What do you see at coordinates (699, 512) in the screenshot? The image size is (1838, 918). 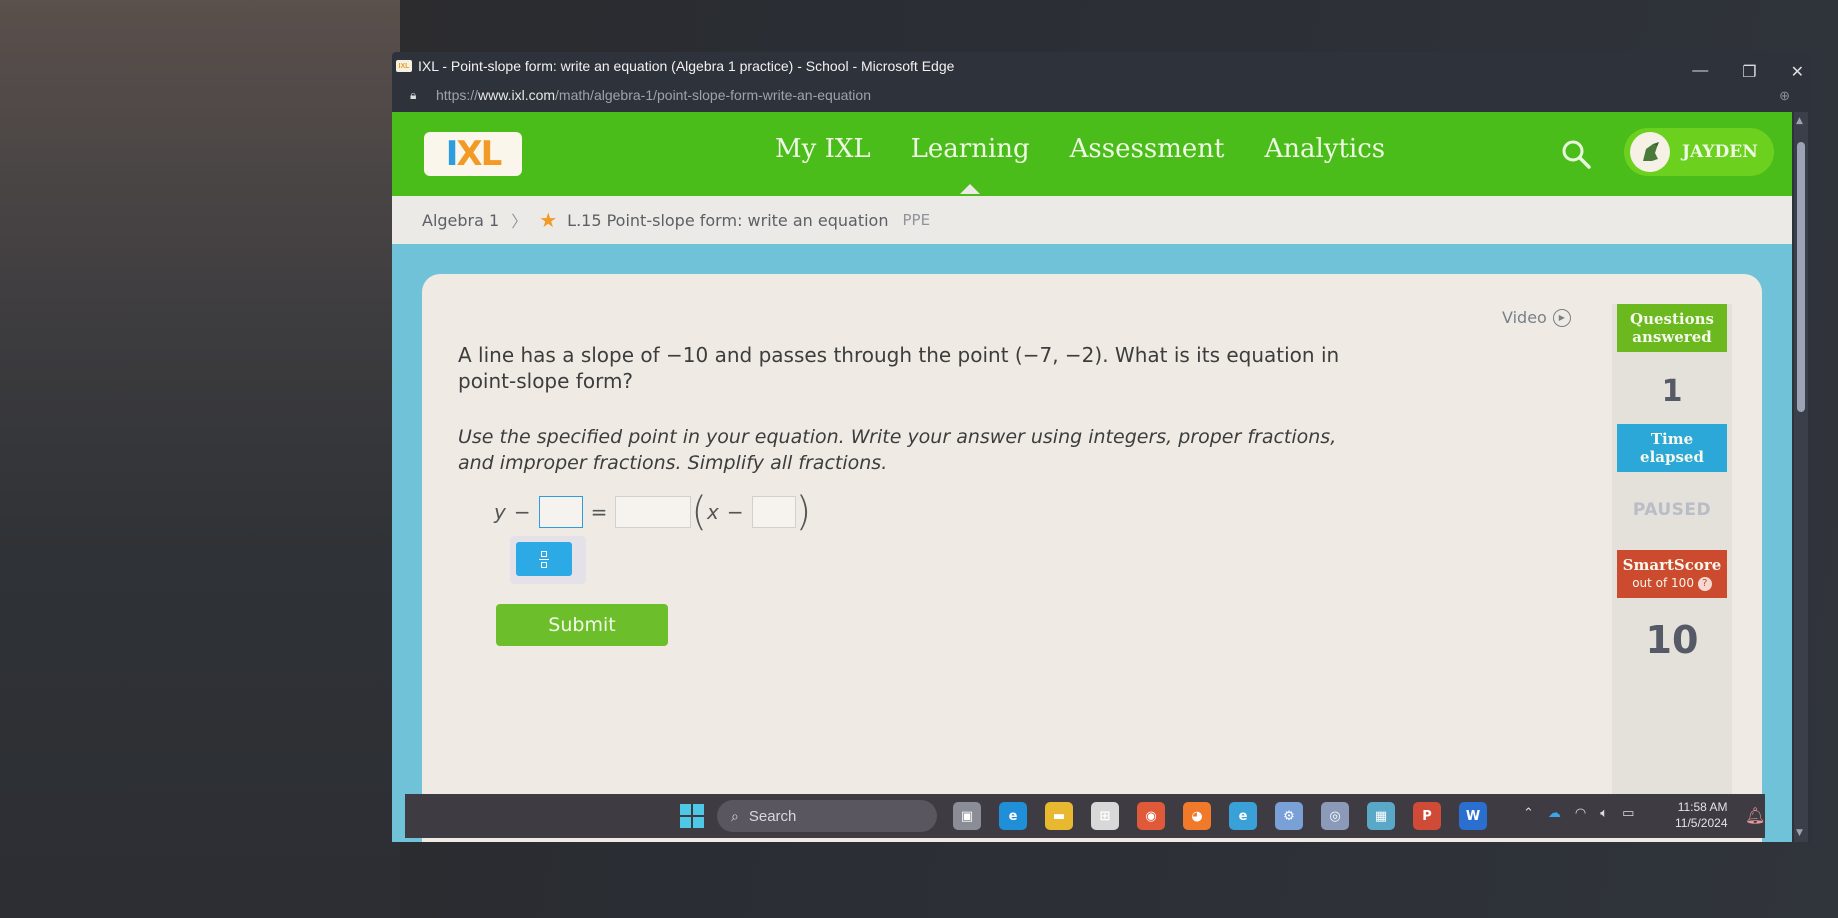 I see `open-paren: (` at bounding box center [699, 512].